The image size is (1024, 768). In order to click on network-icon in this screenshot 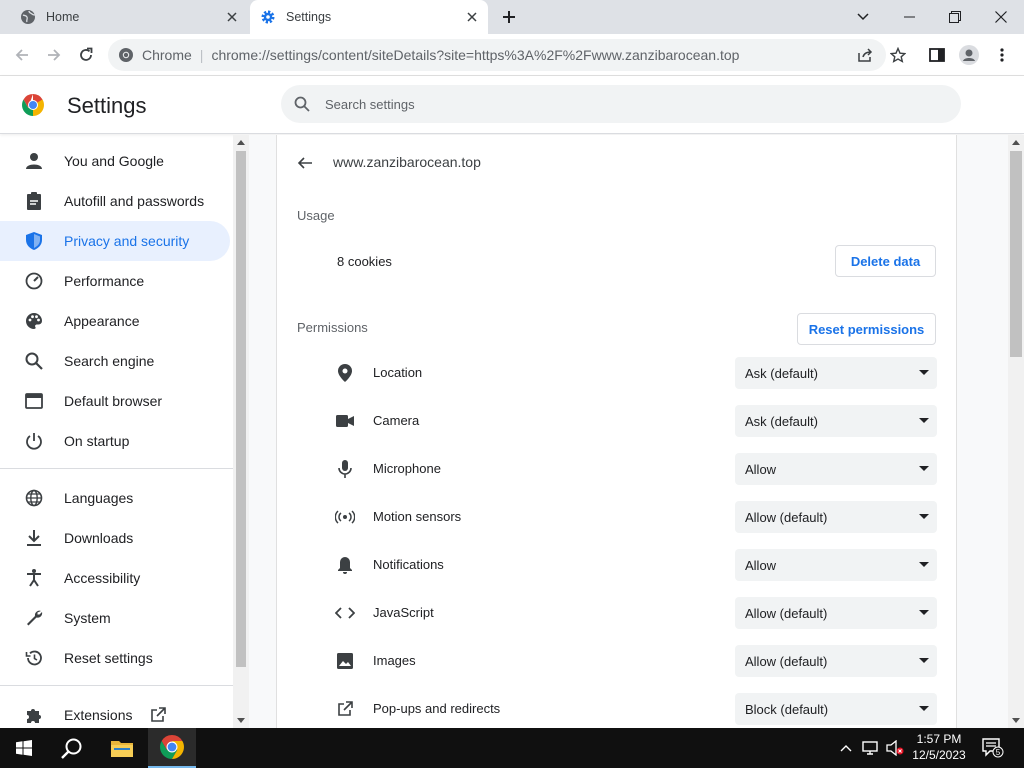, I will do `click(871, 748)`.